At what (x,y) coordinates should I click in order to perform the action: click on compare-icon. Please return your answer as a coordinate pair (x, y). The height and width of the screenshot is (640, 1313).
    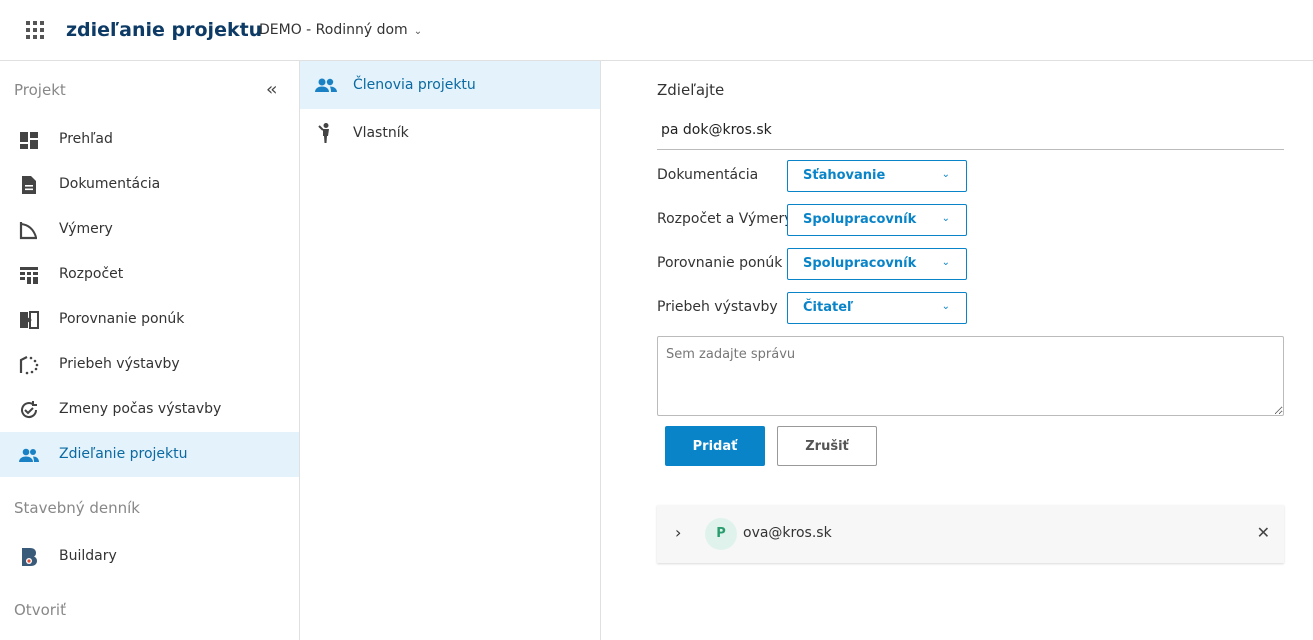
    Looking at the image, I should click on (29, 320).